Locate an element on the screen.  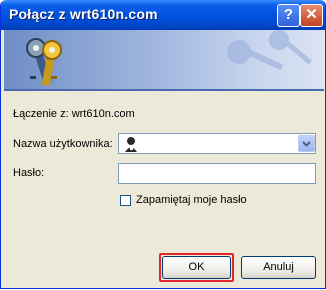
remember-password-checkbox is located at coordinates (125, 200).